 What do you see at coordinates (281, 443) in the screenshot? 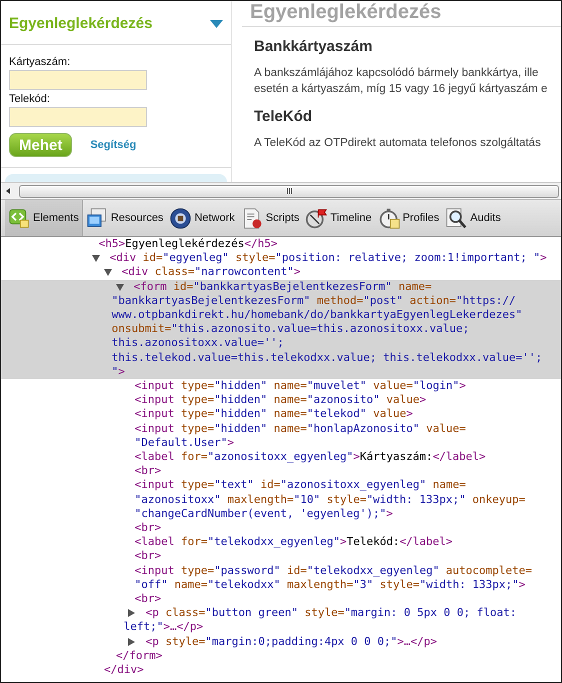
I see `code-line: "Default.User">` at bounding box center [281, 443].